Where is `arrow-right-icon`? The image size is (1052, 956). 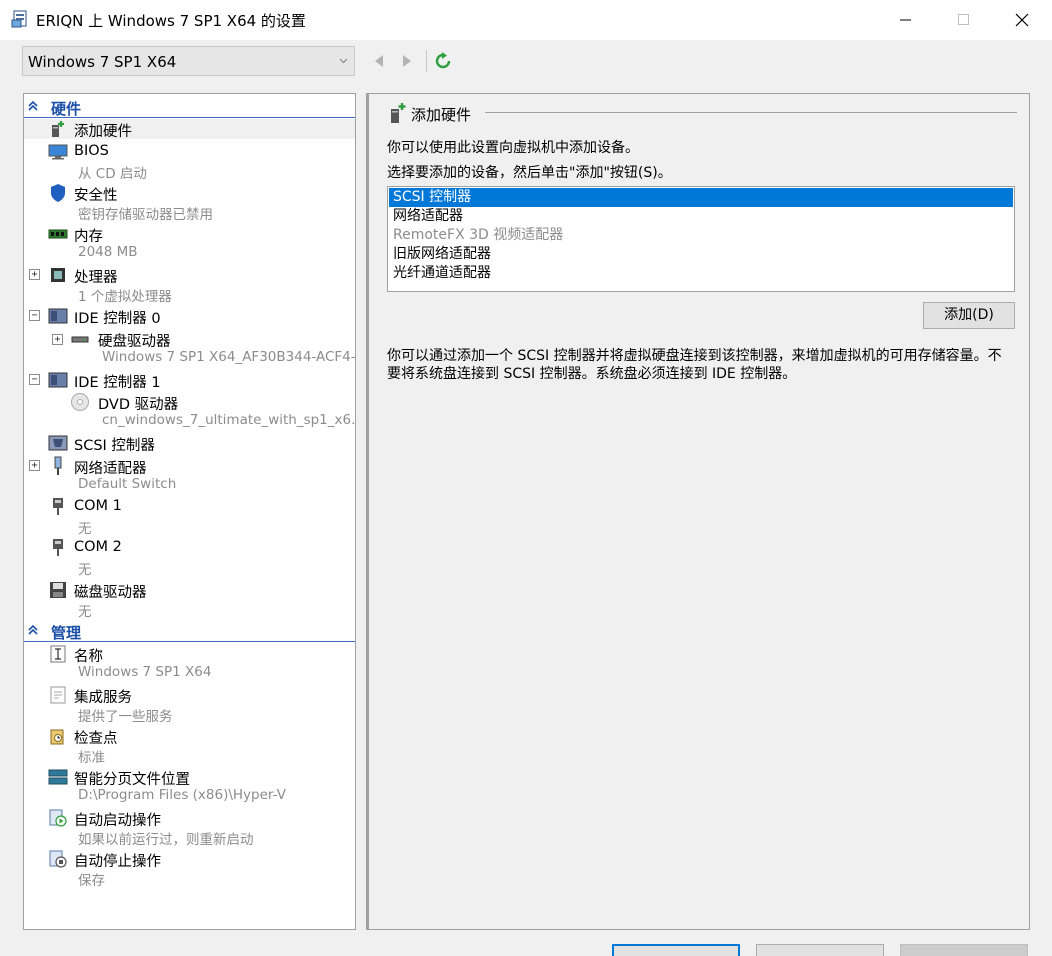 arrow-right-icon is located at coordinates (407, 61).